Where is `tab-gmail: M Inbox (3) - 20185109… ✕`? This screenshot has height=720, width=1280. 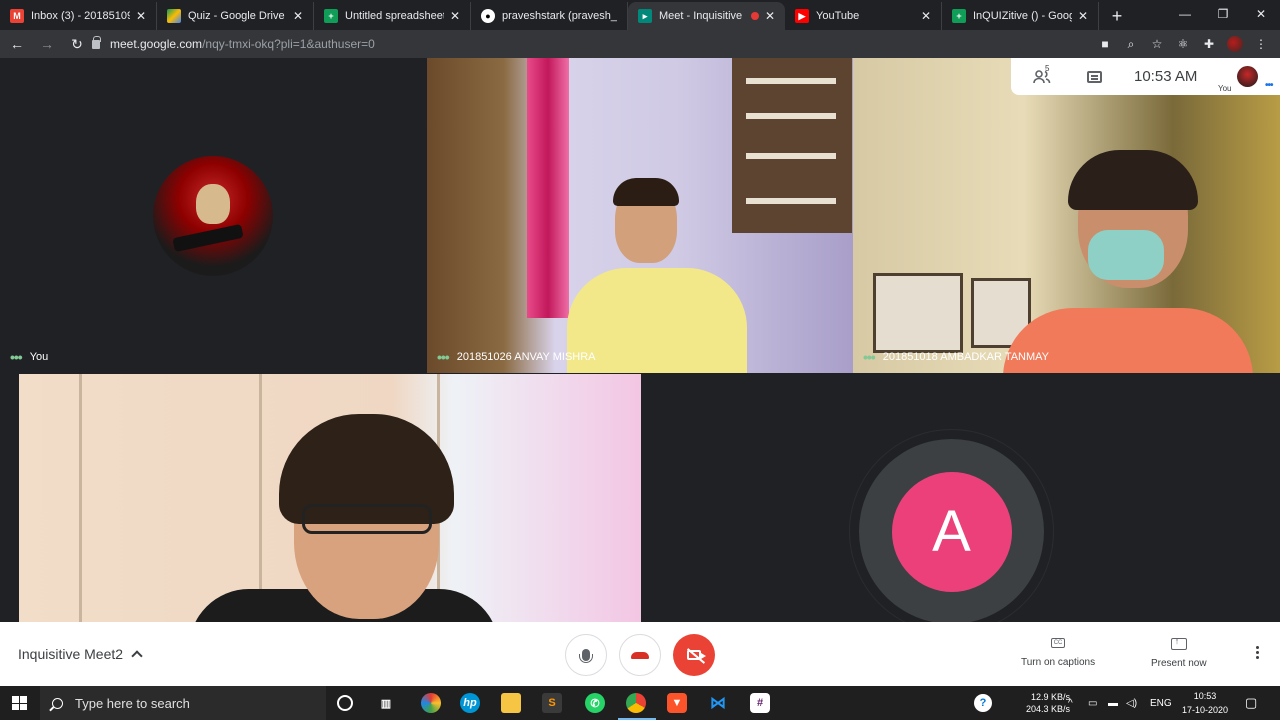
tab-gmail: M Inbox (3) - 20185109… ✕ is located at coordinates (78, 16).